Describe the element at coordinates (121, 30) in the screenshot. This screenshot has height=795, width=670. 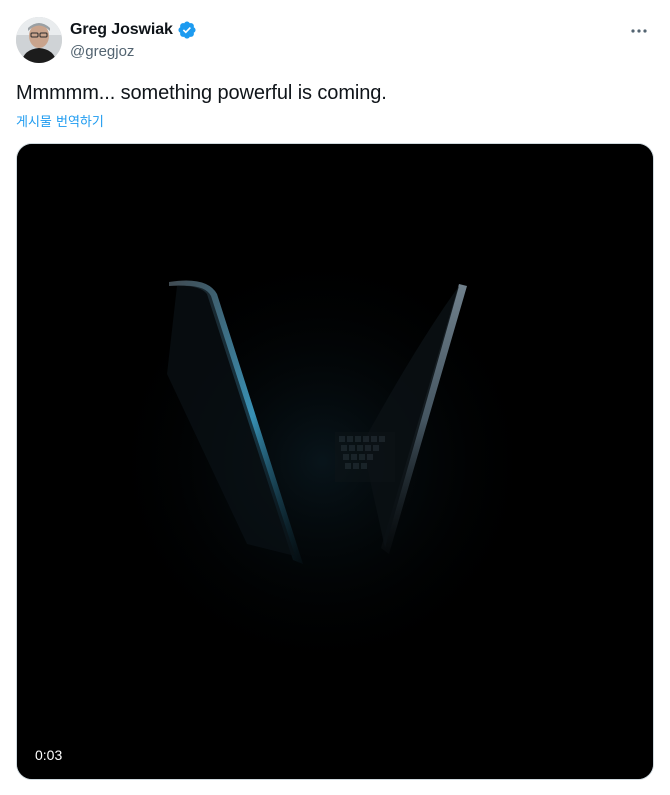
I see `author-display-name: Greg Joswiak` at that location.